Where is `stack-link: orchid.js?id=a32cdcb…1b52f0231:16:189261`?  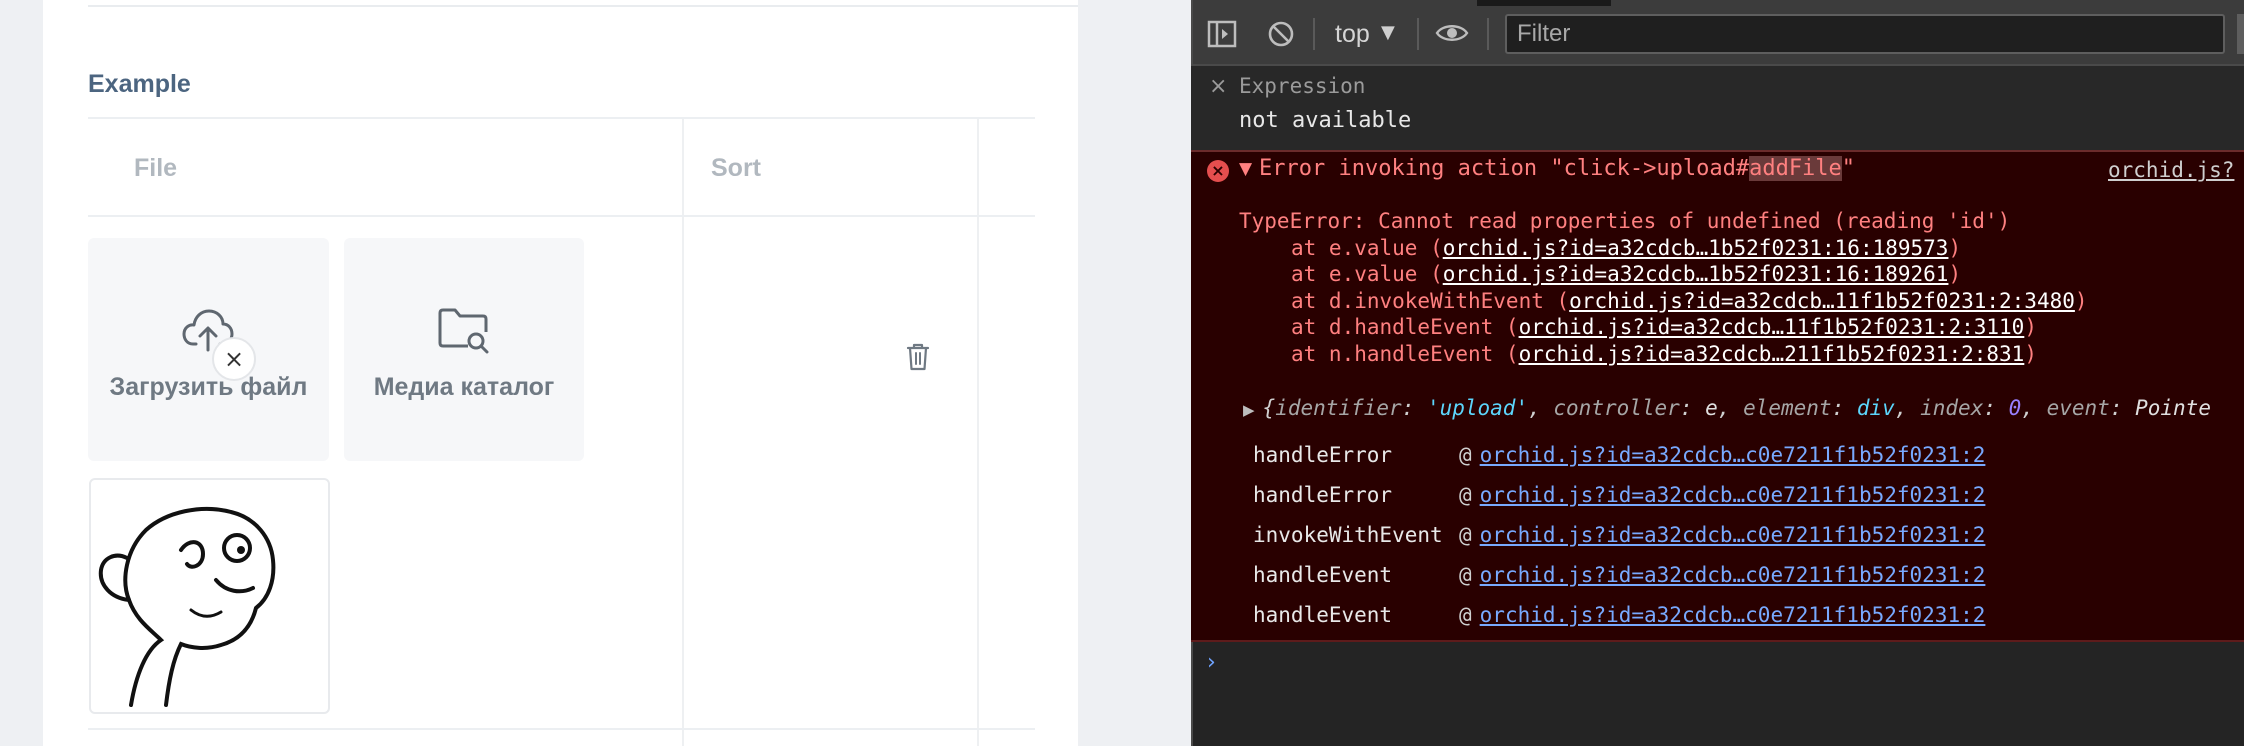 stack-link: orchid.js?id=a32cdcb…1b52f0231:16:189261 is located at coordinates (1696, 274).